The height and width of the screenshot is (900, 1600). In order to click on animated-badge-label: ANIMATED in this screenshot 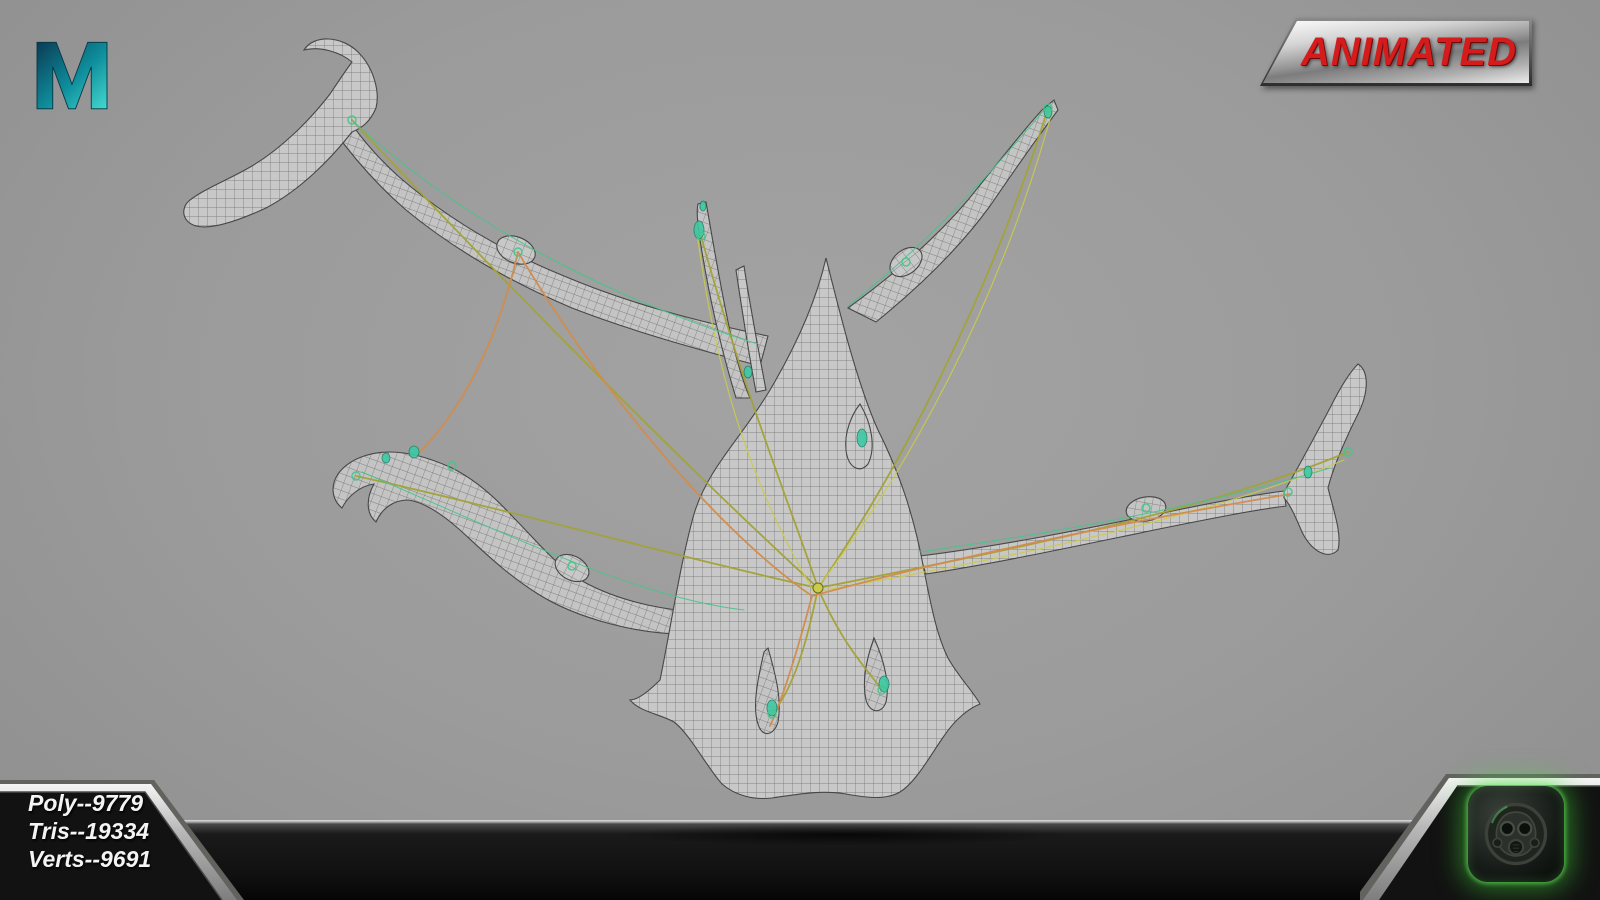, I will do `click(1409, 51)`.